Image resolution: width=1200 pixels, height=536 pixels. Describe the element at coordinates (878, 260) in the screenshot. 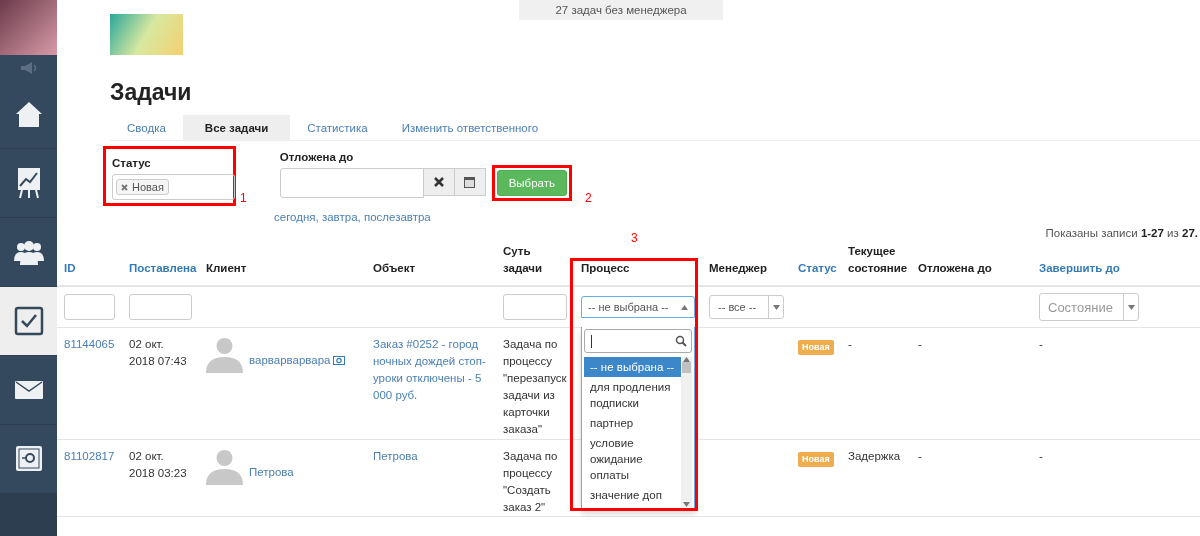

I see `column-header: Текущее состояние` at that location.